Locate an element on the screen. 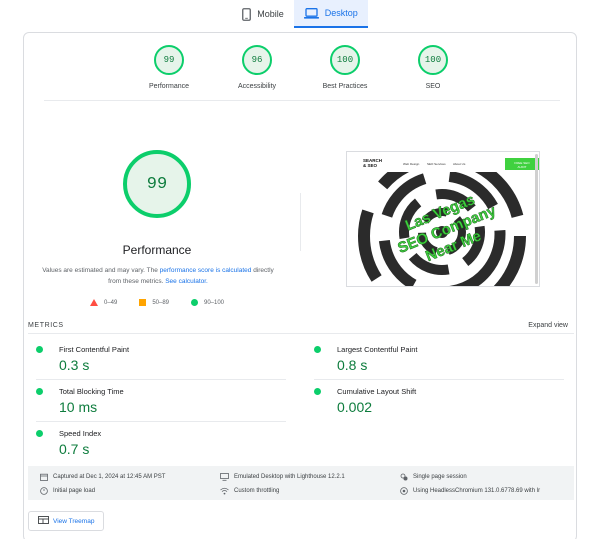 The height and width of the screenshot is (539, 600). thumb-nav-link: SEO Services is located at coordinates (436, 164).